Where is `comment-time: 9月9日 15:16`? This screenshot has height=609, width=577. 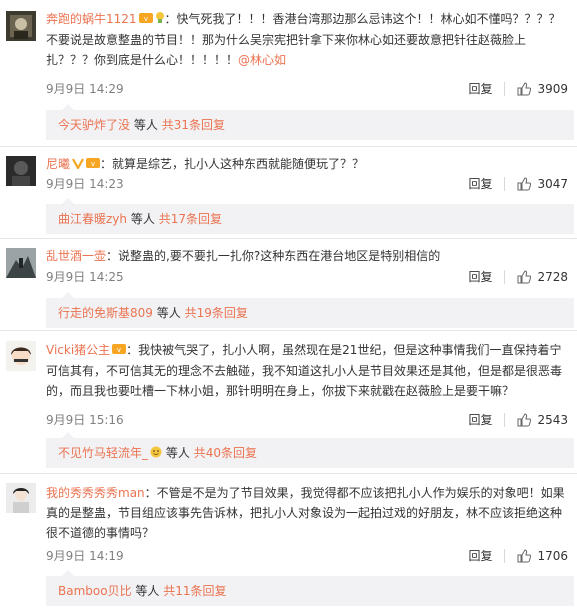
comment-time: 9月9日 15:16 is located at coordinates (85, 420).